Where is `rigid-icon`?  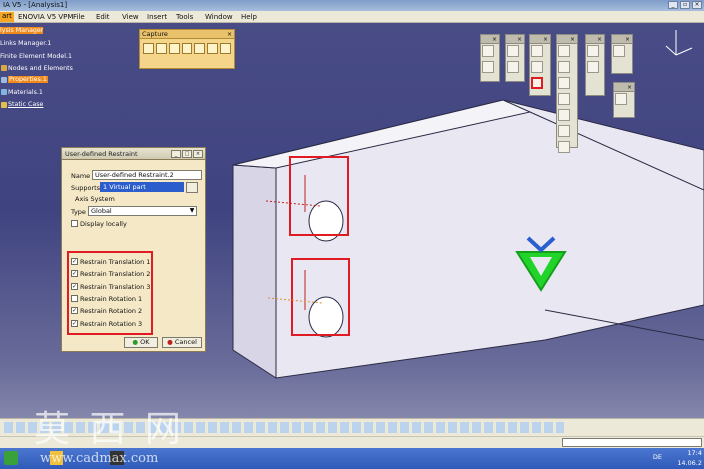 rigid-icon is located at coordinates (513, 67).